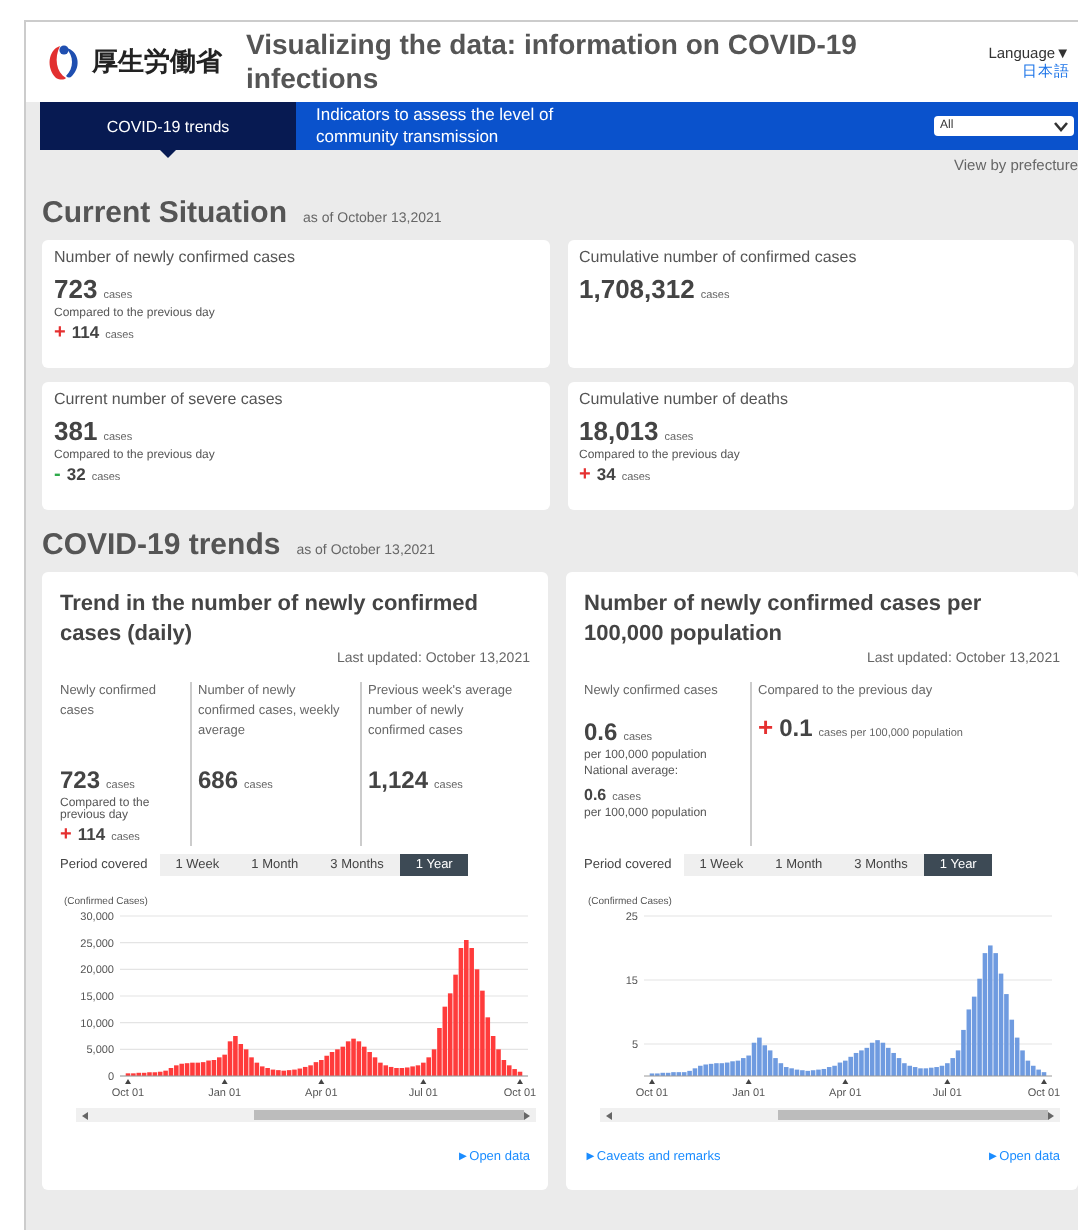 This screenshot has width=1078, height=1230. Describe the element at coordinates (637, 289) in the screenshot. I see `stat-value: 1,708,312` at that location.